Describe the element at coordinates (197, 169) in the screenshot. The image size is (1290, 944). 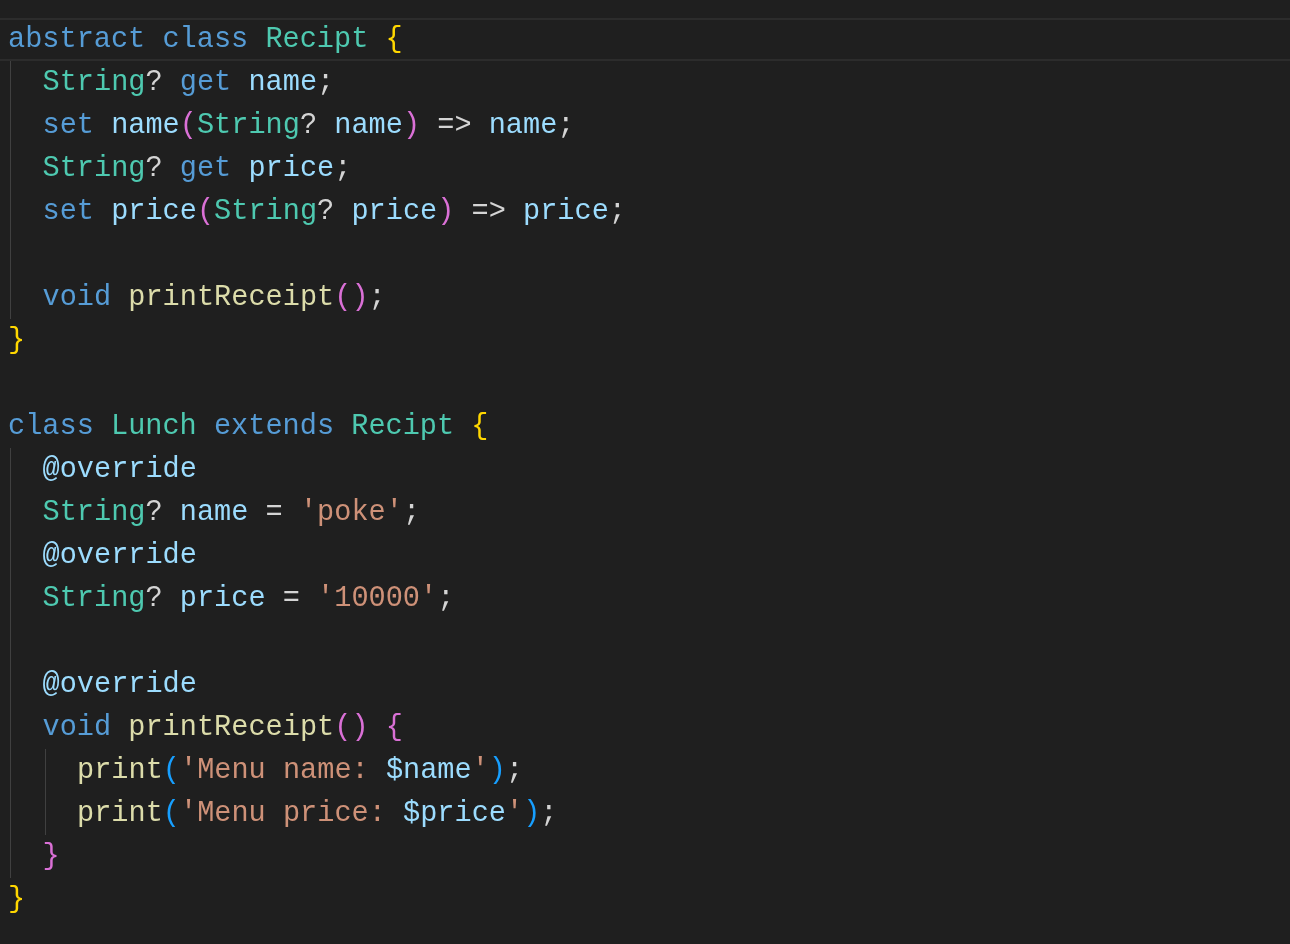
I see `code-line: String? get price;` at that location.